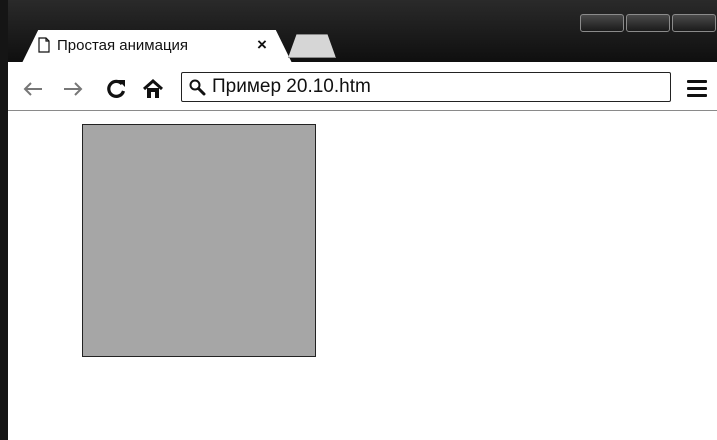 The height and width of the screenshot is (440, 717). I want to click on reload-icon, so click(116, 88).